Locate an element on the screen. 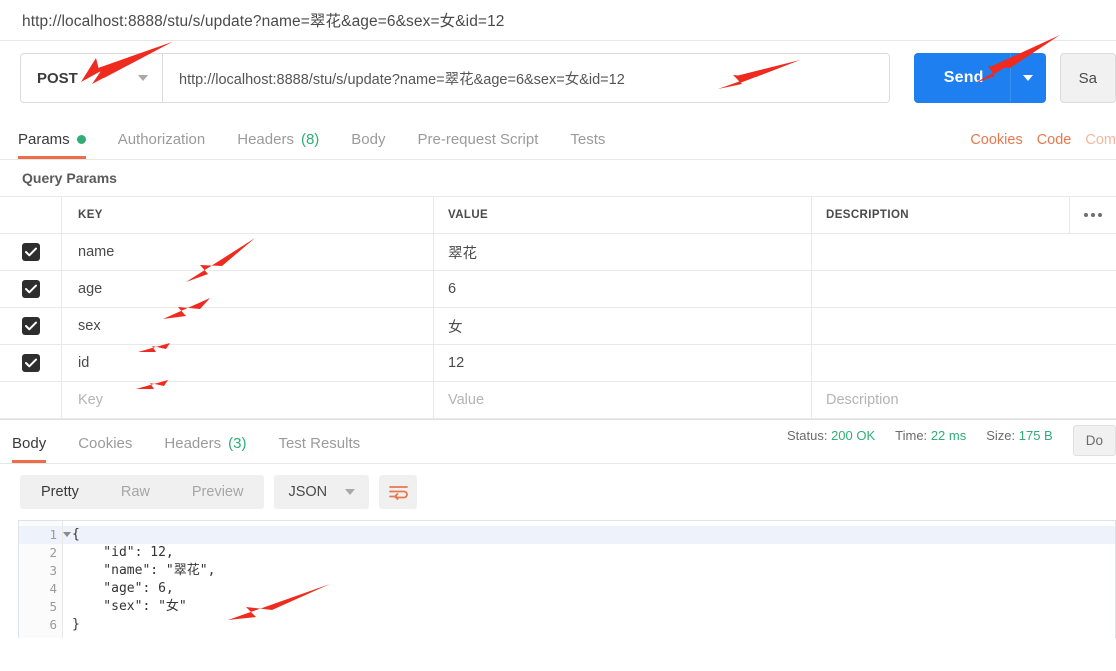  query-params-title: Query Params is located at coordinates (69, 178).